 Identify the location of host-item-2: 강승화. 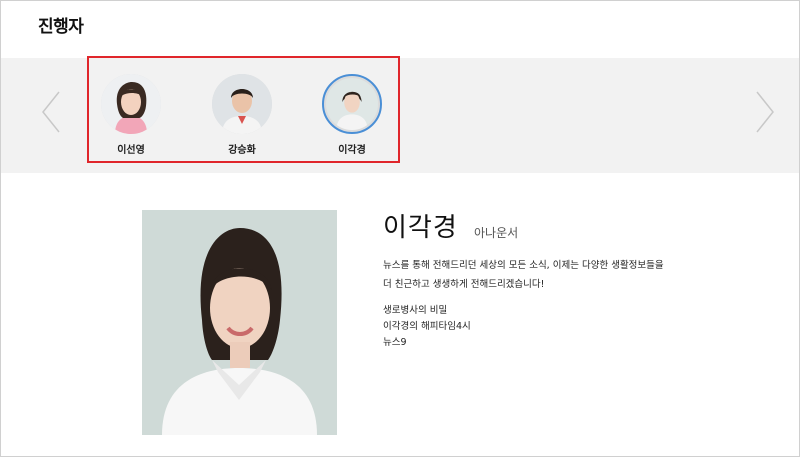
(242, 115).